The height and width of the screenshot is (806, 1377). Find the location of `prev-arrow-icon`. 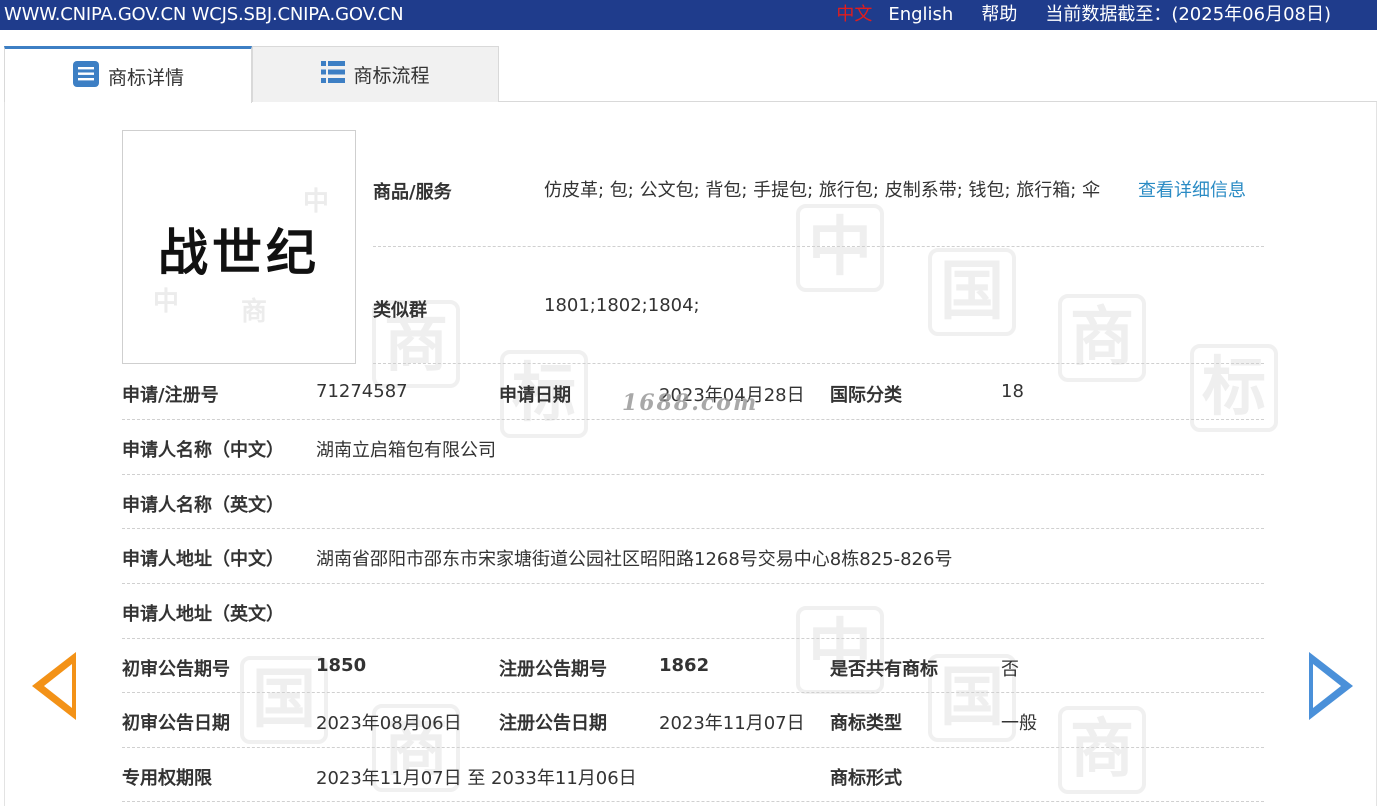

prev-arrow-icon is located at coordinates (54, 686).